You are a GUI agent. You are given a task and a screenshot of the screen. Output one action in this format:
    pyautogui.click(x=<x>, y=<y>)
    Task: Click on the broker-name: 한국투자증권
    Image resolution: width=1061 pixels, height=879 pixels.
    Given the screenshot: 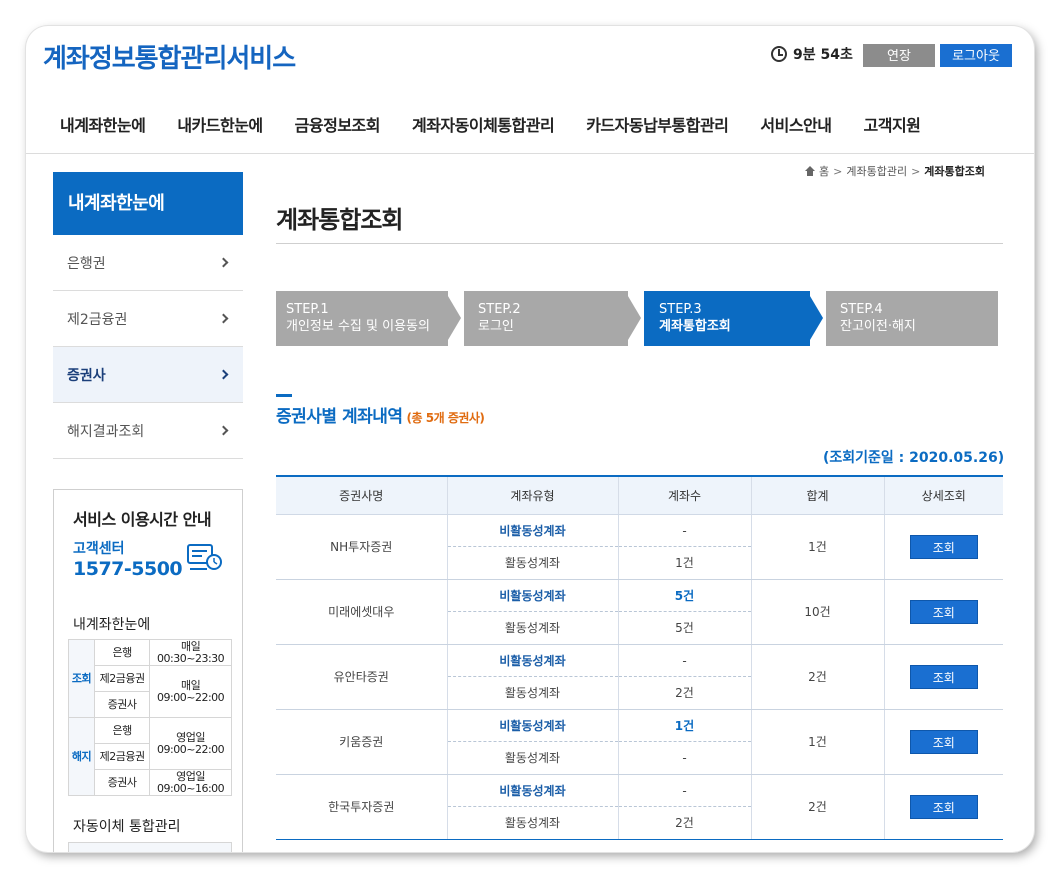 What is the action you would take?
    pyautogui.click(x=361, y=807)
    